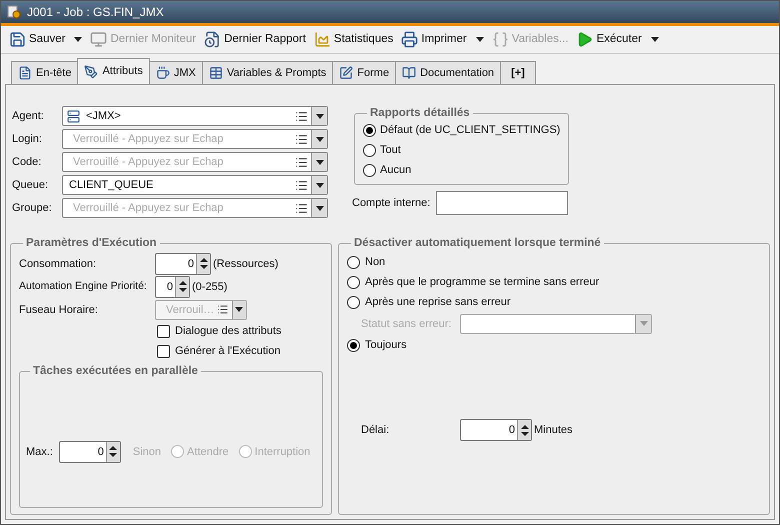  Describe the element at coordinates (208, 452) in the screenshot. I see `radio-label: Attendre` at that location.